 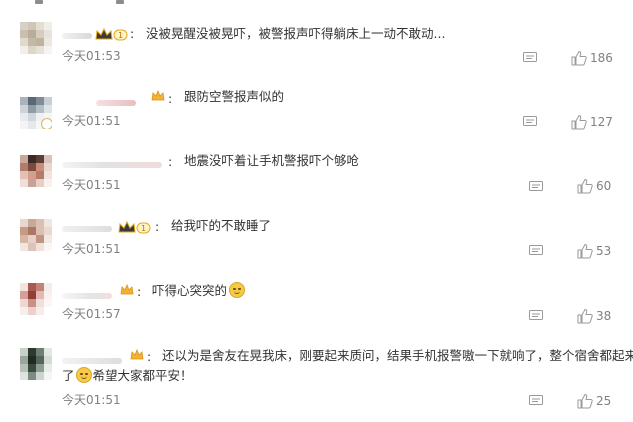 What do you see at coordinates (91, 56) in the screenshot?
I see `comment-time: 今天01:53` at bounding box center [91, 56].